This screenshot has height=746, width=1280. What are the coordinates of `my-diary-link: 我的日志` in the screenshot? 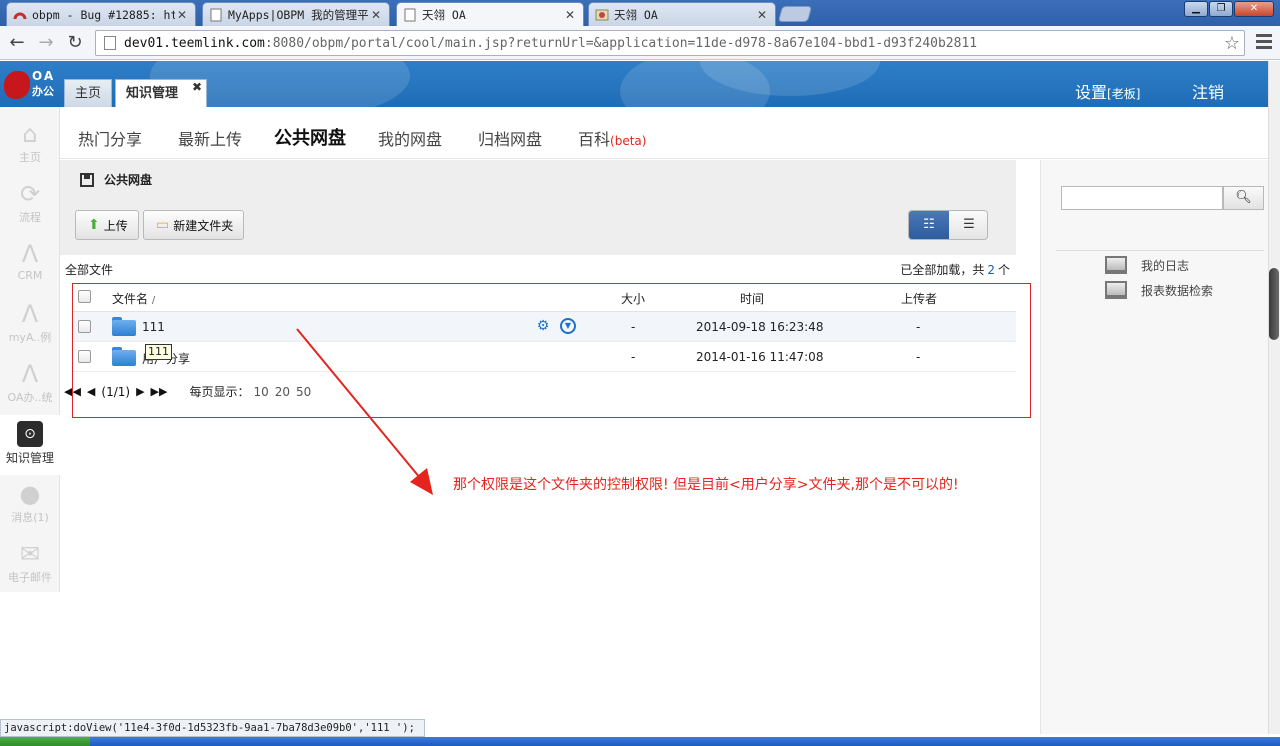 It's located at (1147, 265).